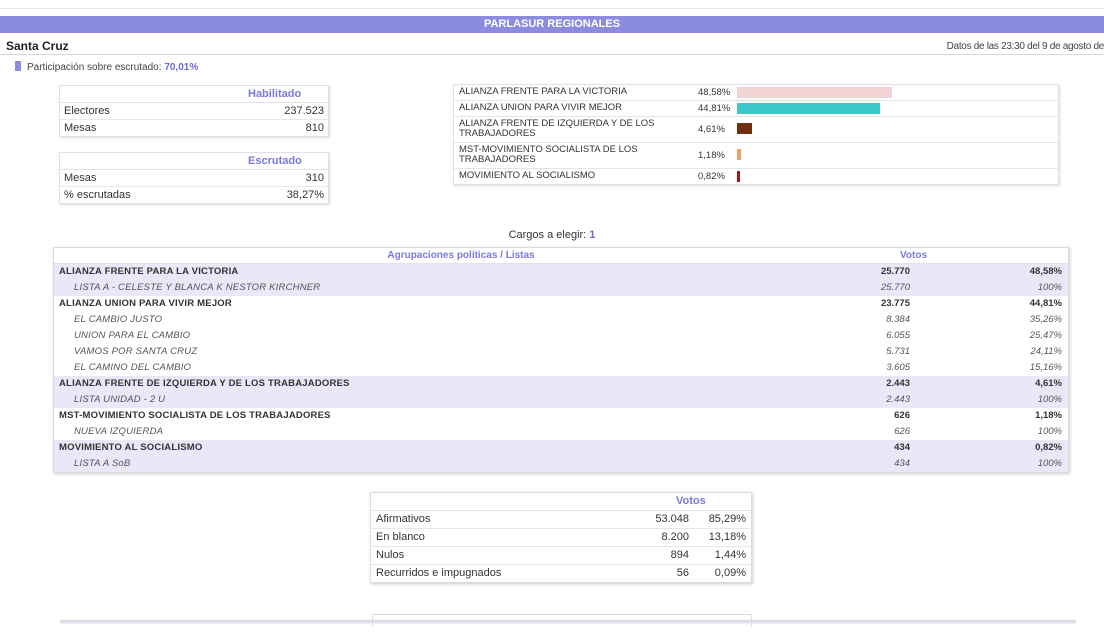  I want to click on list-name: VAMOS POR SANTA CRUZ, so click(136, 351).